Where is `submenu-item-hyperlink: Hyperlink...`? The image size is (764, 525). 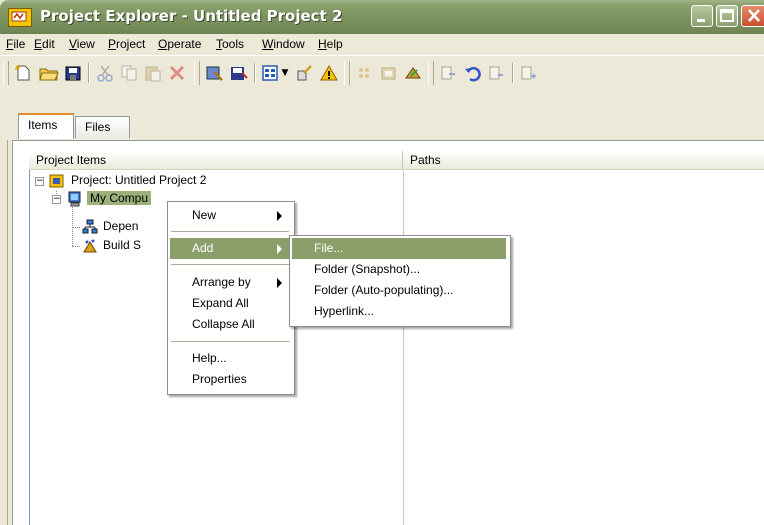 submenu-item-hyperlink: Hyperlink... is located at coordinates (399, 311).